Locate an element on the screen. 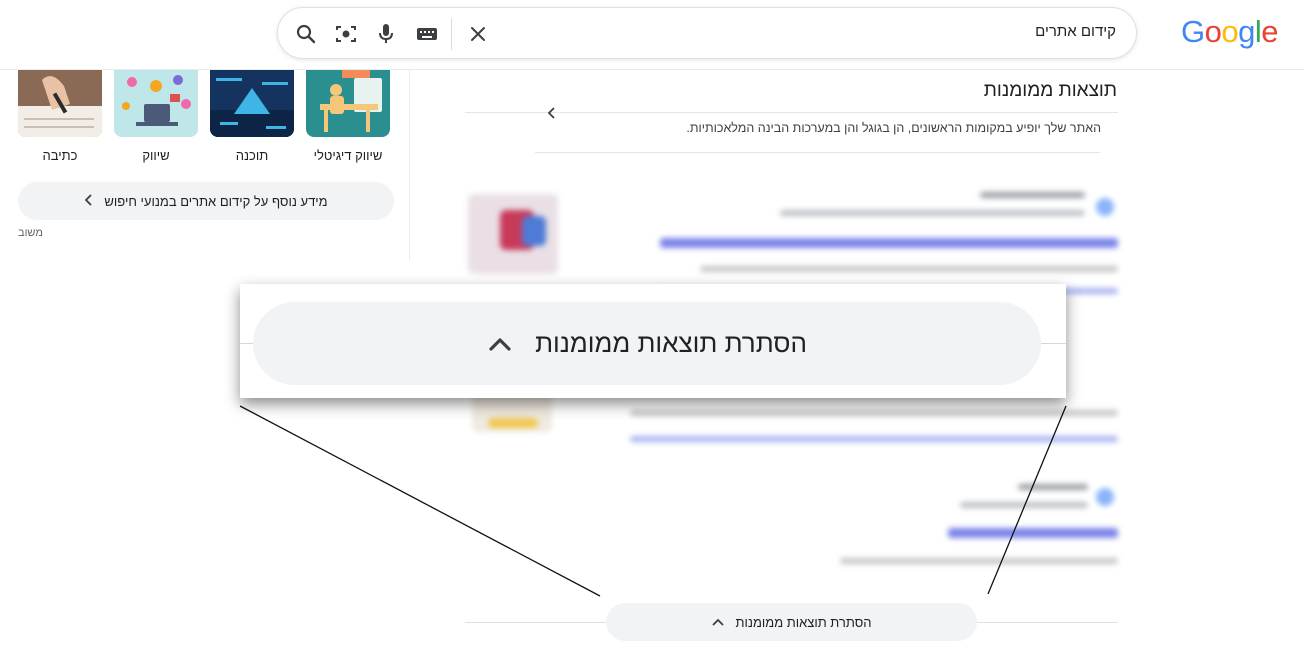  category-label-software: תוכנה is located at coordinates (252, 155).